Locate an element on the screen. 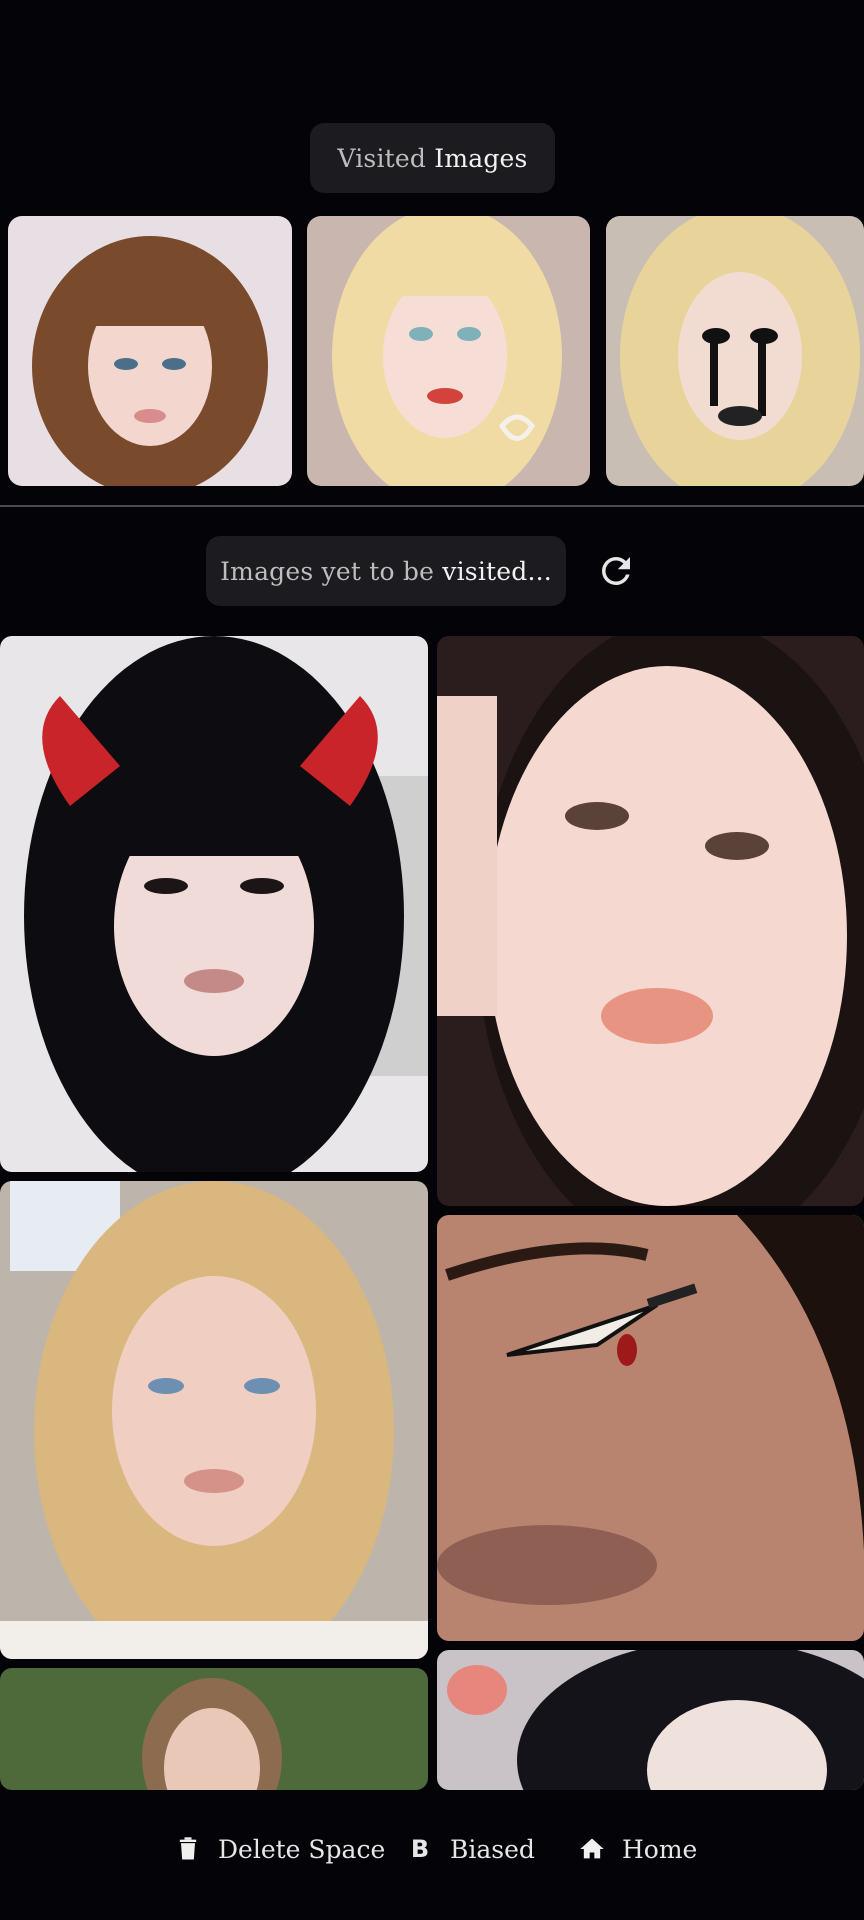 Image resolution: width=864 pixels, height=1920 pixels. bold-b-icon: B is located at coordinates (420, 1849).